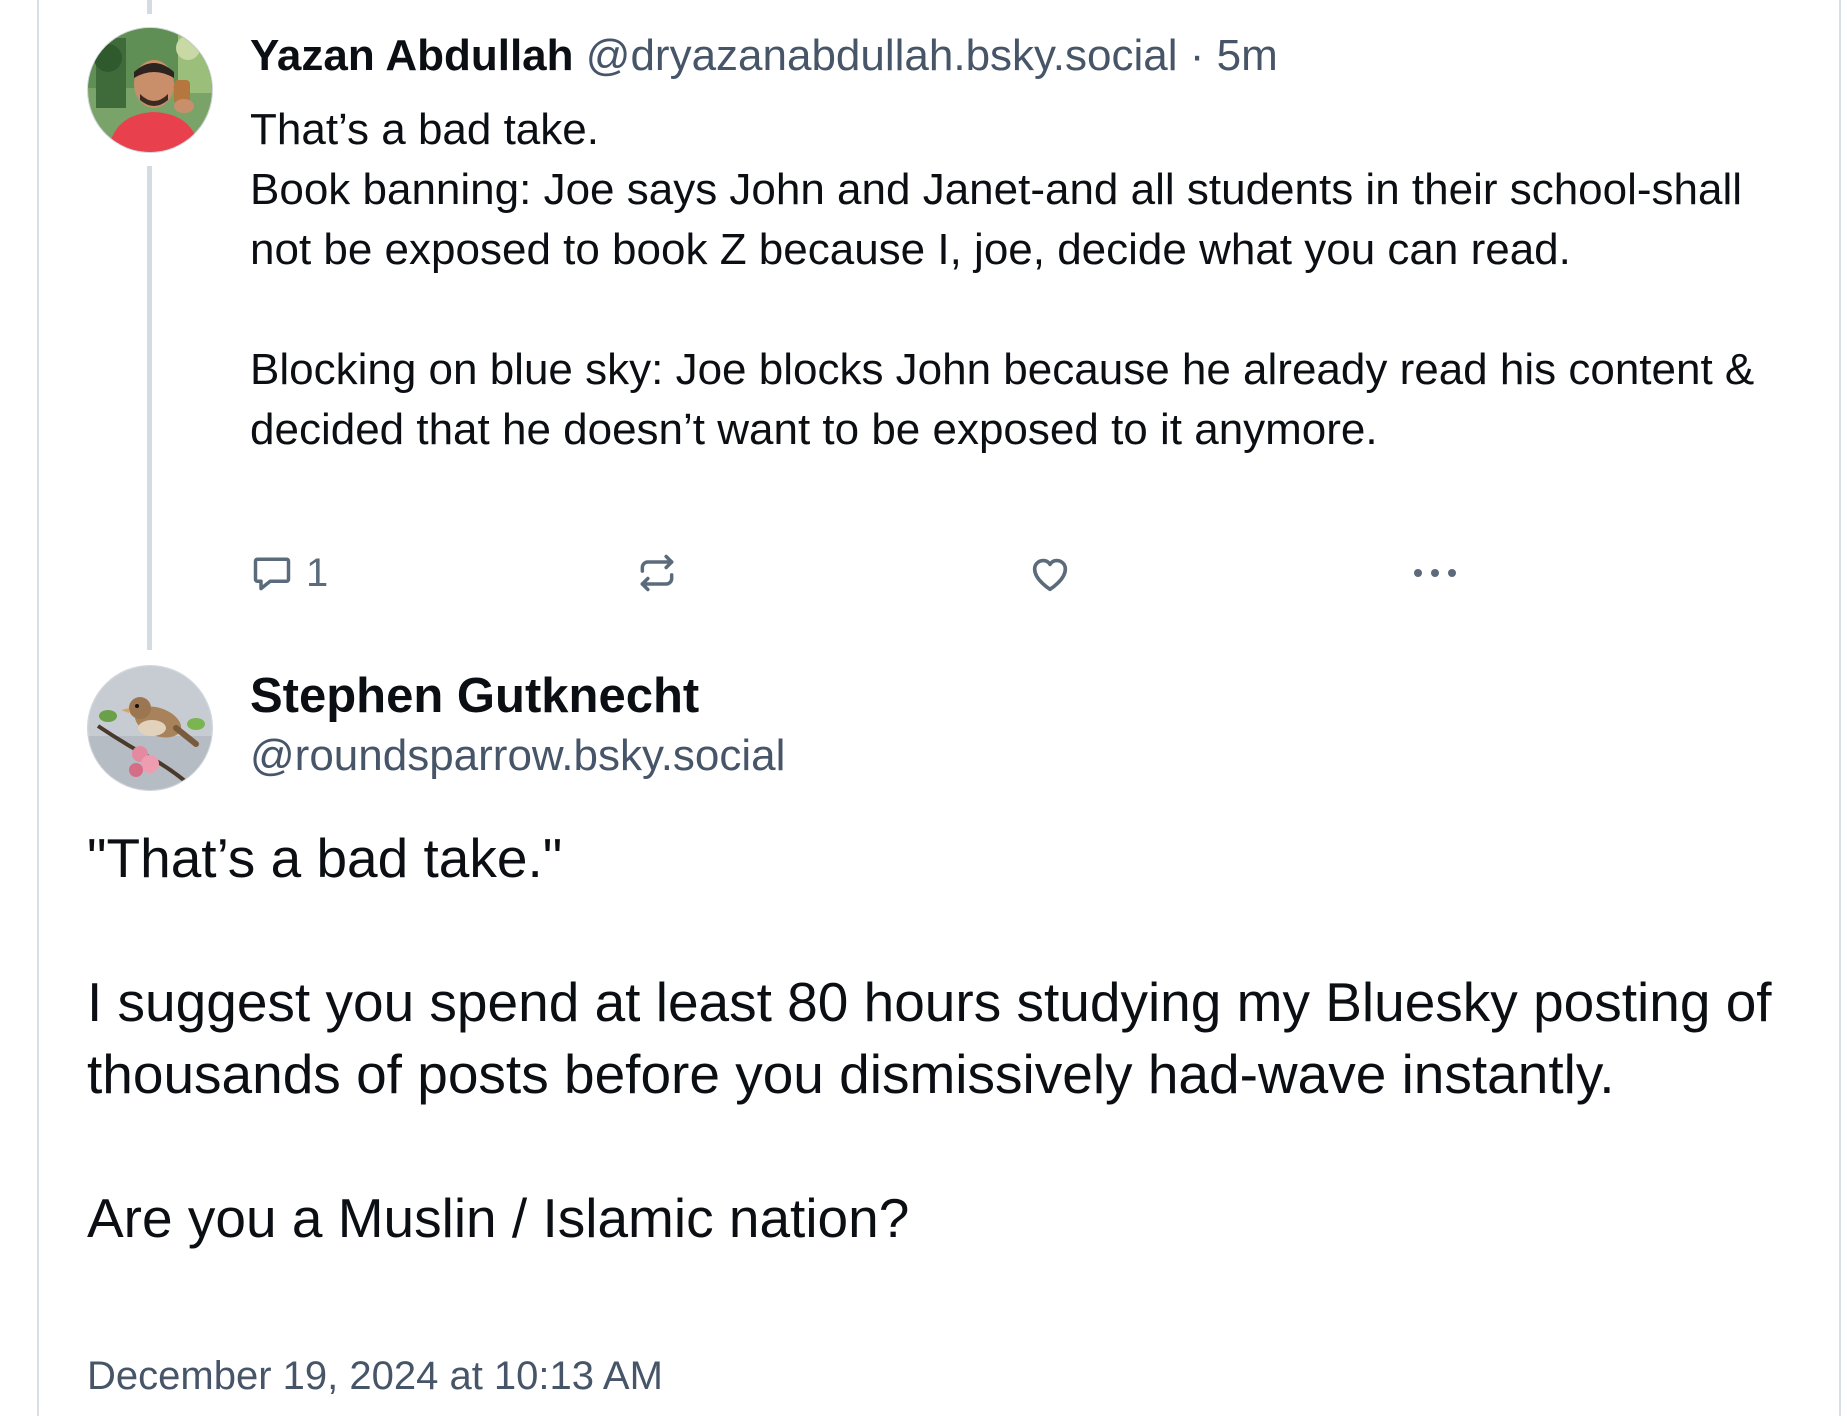 The image size is (1846, 1416). Describe the element at coordinates (900, 573) in the screenshot. I see `parent-post-actions: 1` at that location.